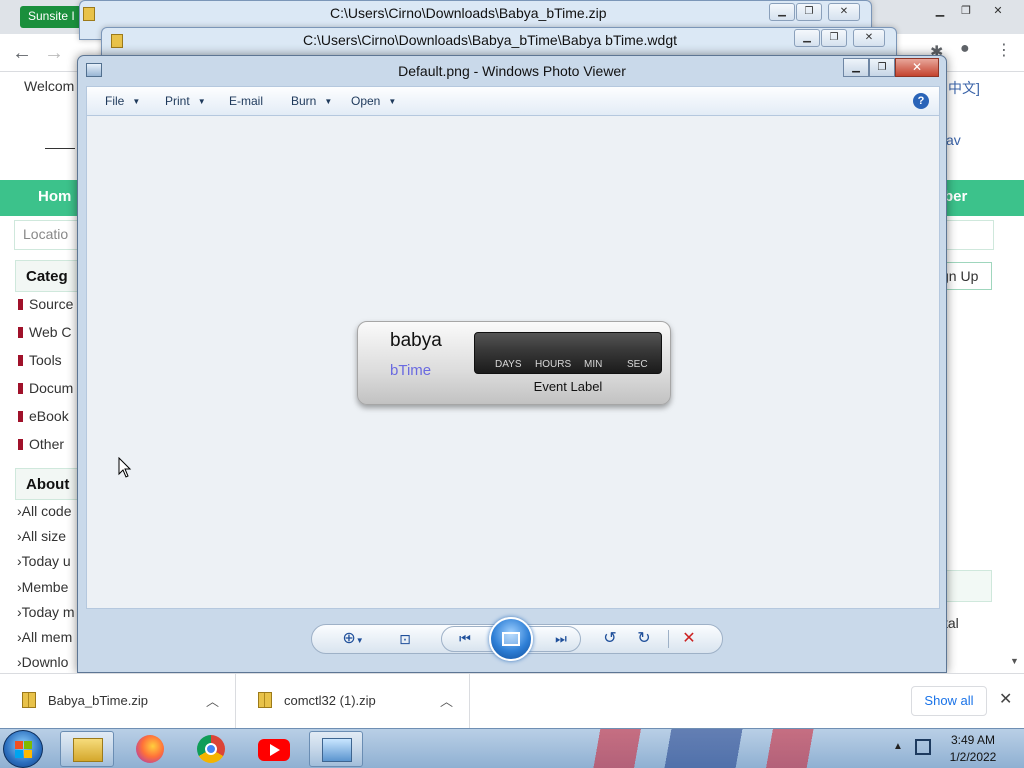 This screenshot has width=1024, height=768. What do you see at coordinates (973, 740) in the screenshot?
I see `clock-time: 3:49 AM` at bounding box center [973, 740].